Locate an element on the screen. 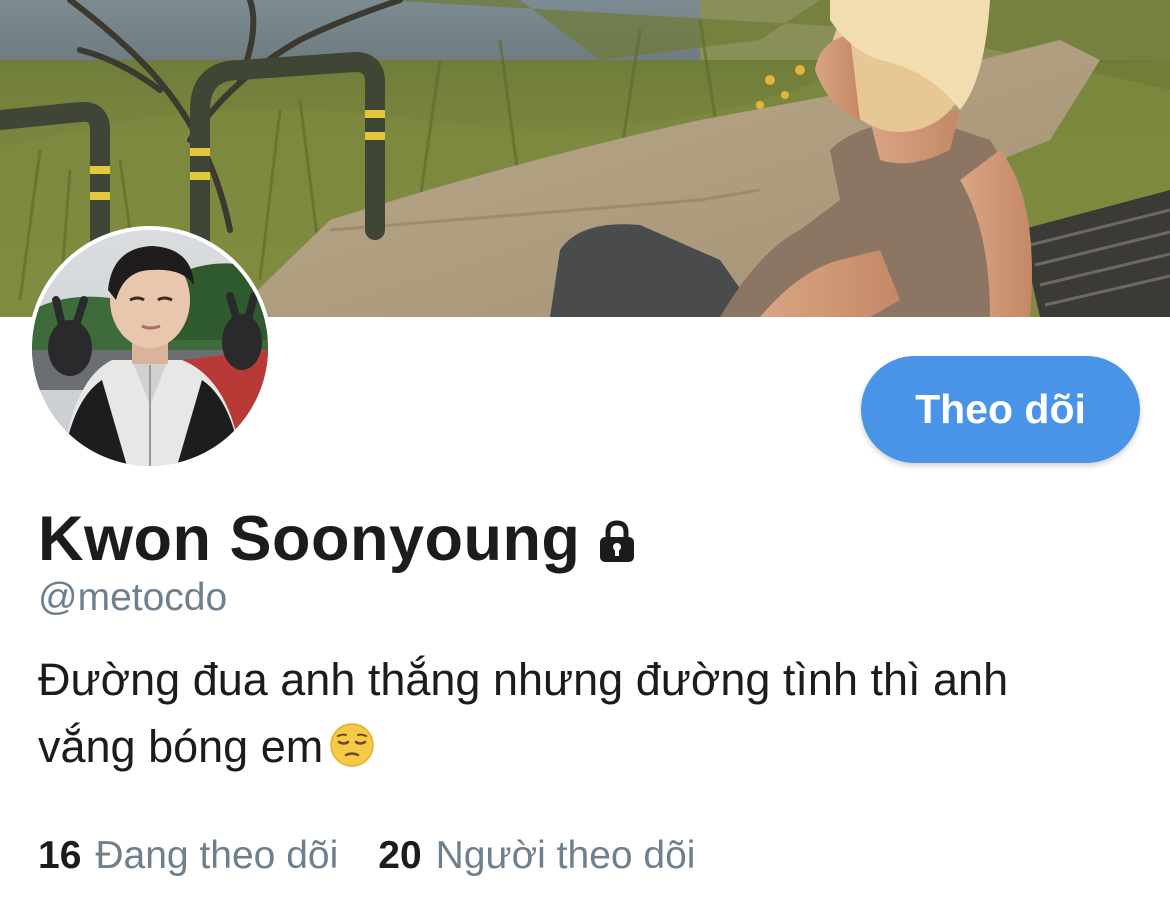  followers-count: 20 is located at coordinates (400, 855).